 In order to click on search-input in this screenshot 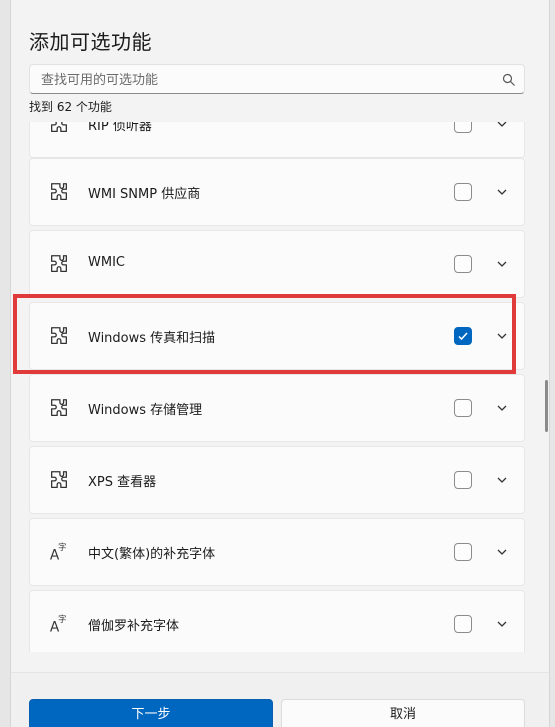, I will do `click(261, 80)`.